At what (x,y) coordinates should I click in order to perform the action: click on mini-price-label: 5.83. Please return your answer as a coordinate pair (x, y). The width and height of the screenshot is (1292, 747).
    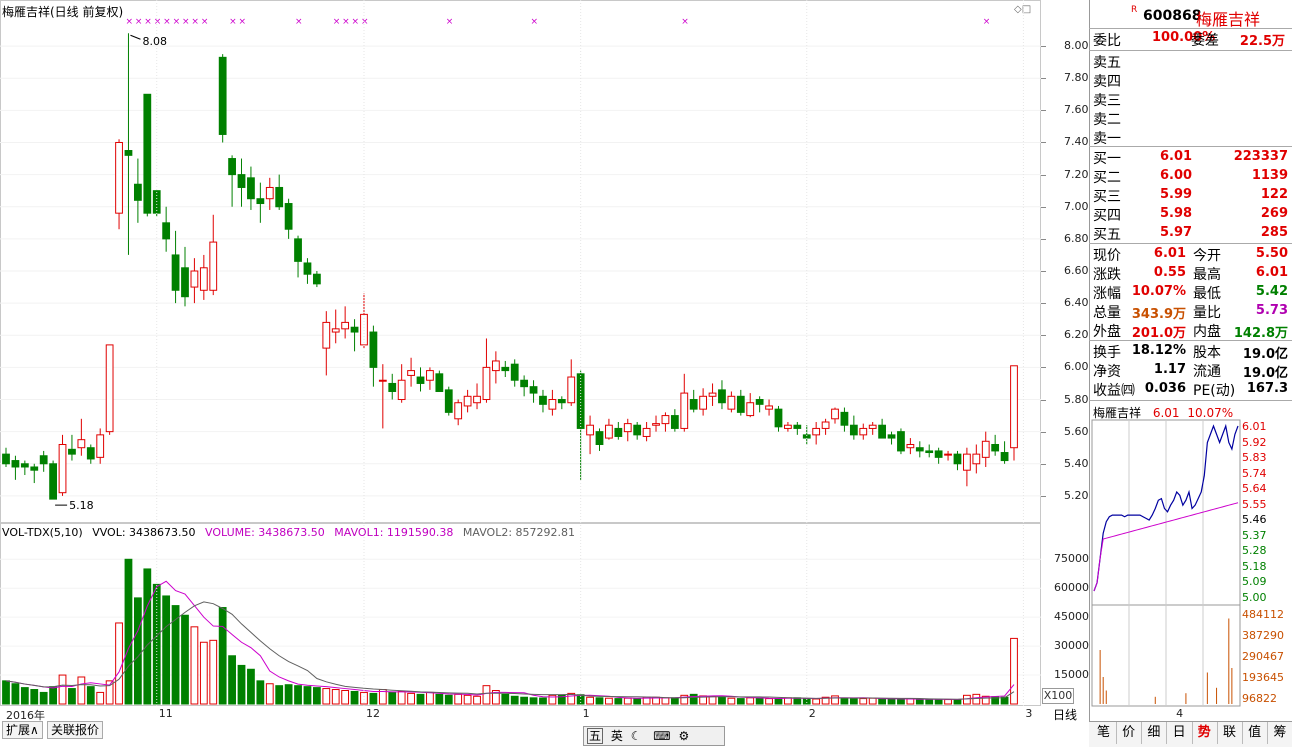
    Looking at the image, I should click on (1254, 458).